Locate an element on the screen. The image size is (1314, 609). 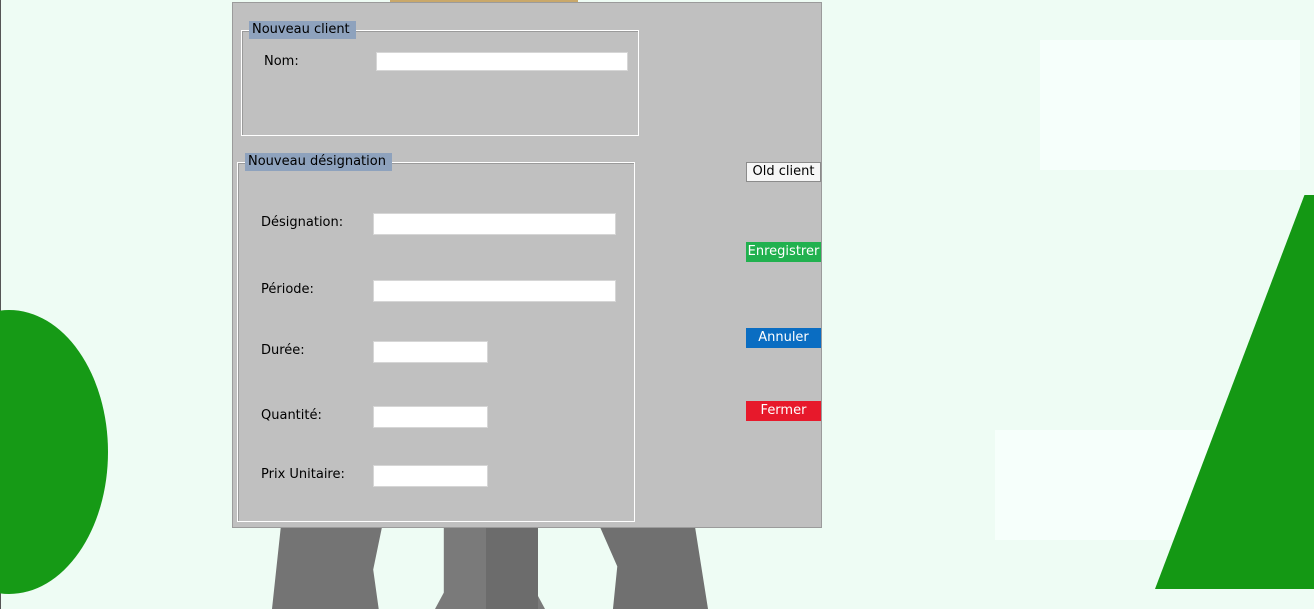
save-button: Enregistrer is located at coordinates (783, 252).